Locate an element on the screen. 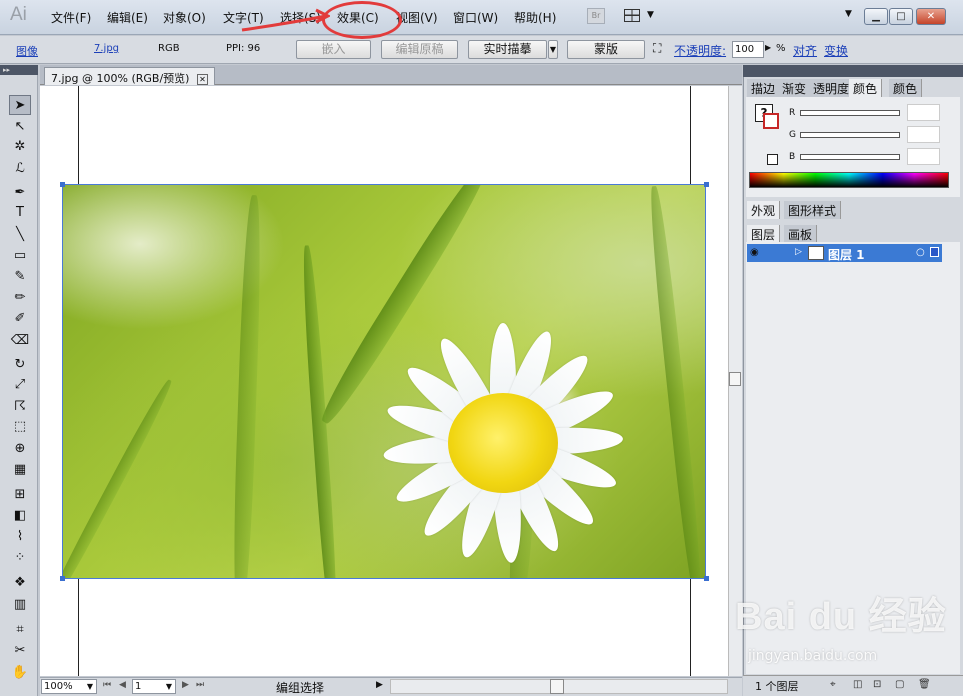 This screenshot has height=696, width=963. menu-file: 文件(F) is located at coordinates (71, 17).